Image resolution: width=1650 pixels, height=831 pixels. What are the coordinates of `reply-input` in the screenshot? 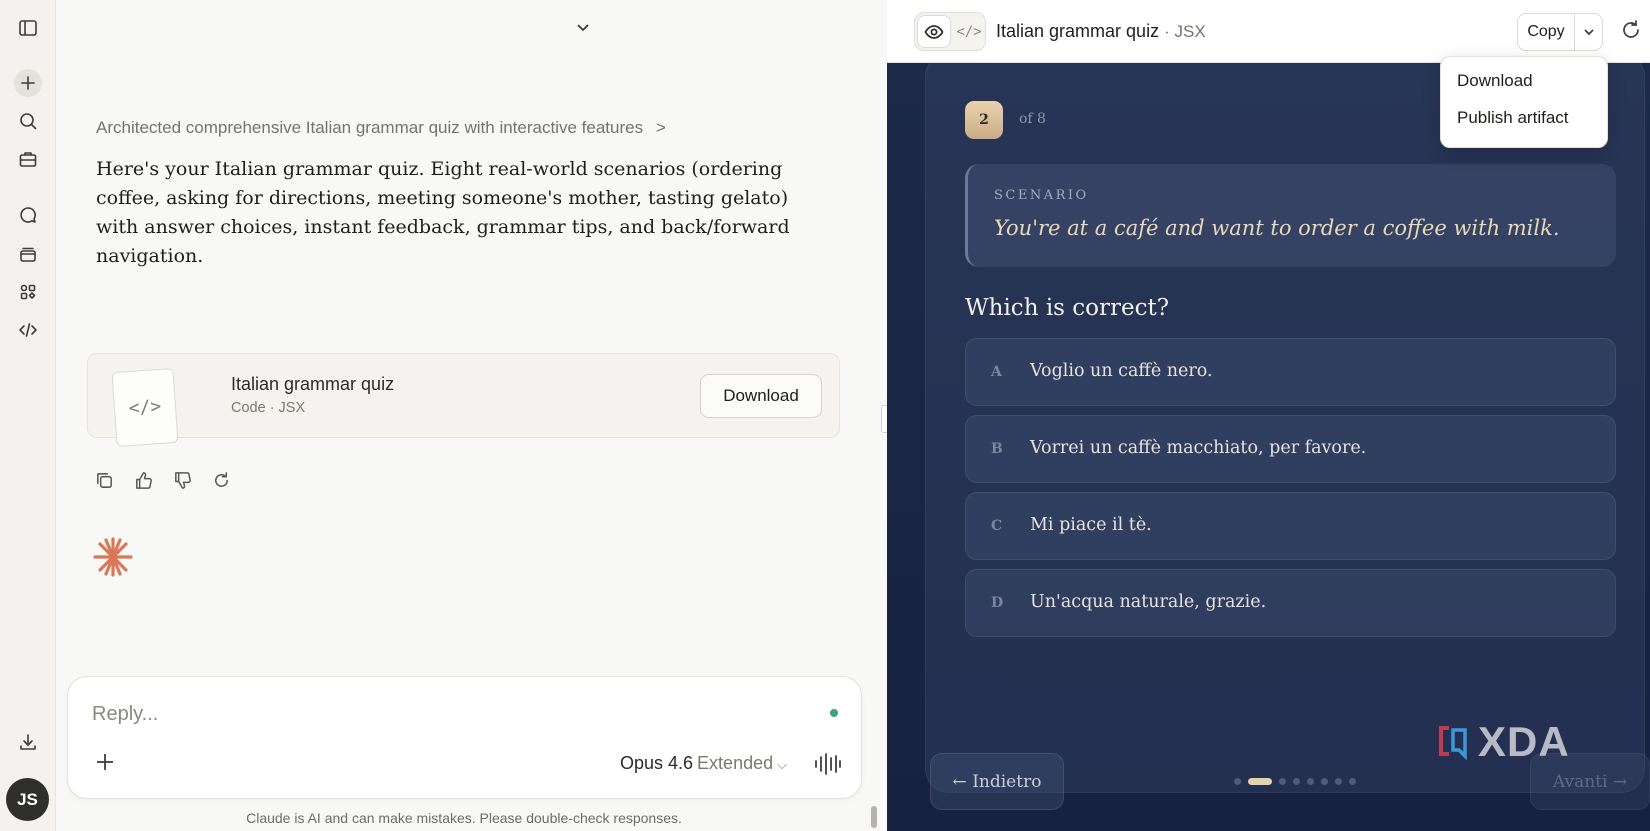 It's located at (422, 714).